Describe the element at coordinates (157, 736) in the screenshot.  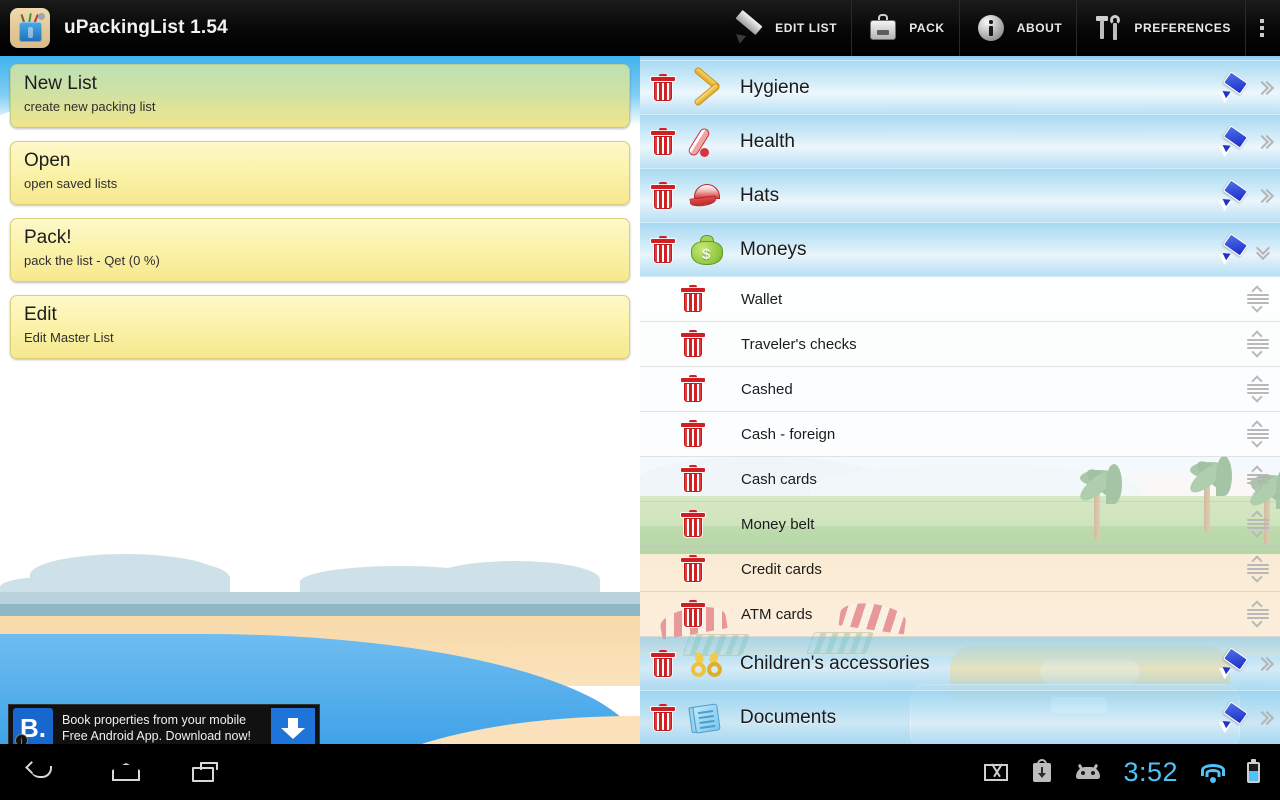
I see `ad-line-2: Free Android App. Download now!` at that location.